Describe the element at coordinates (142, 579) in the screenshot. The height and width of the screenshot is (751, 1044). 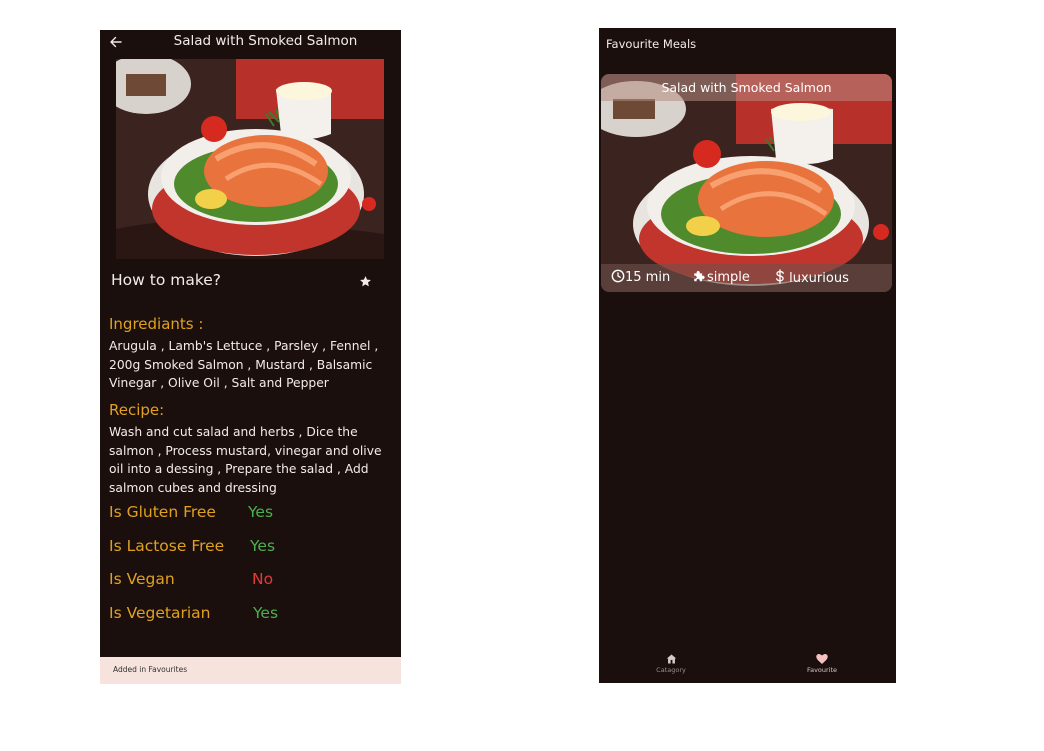
I see `vegan-label: Is Vegan` at that location.